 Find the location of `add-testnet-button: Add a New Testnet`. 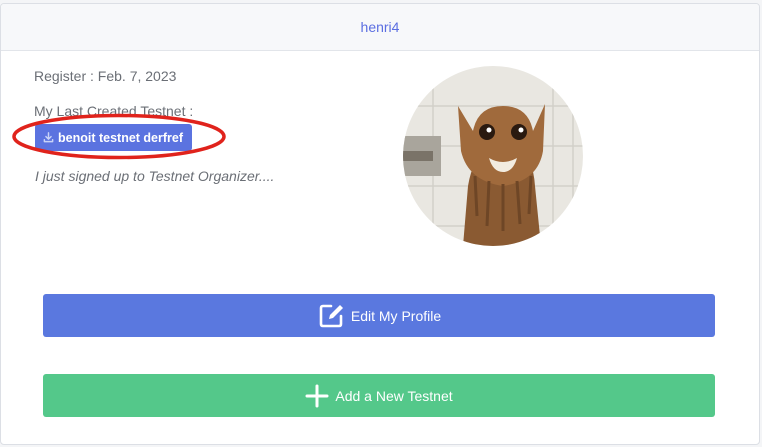

add-testnet-button: Add a New Testnet is located at coordinates (379, 395).